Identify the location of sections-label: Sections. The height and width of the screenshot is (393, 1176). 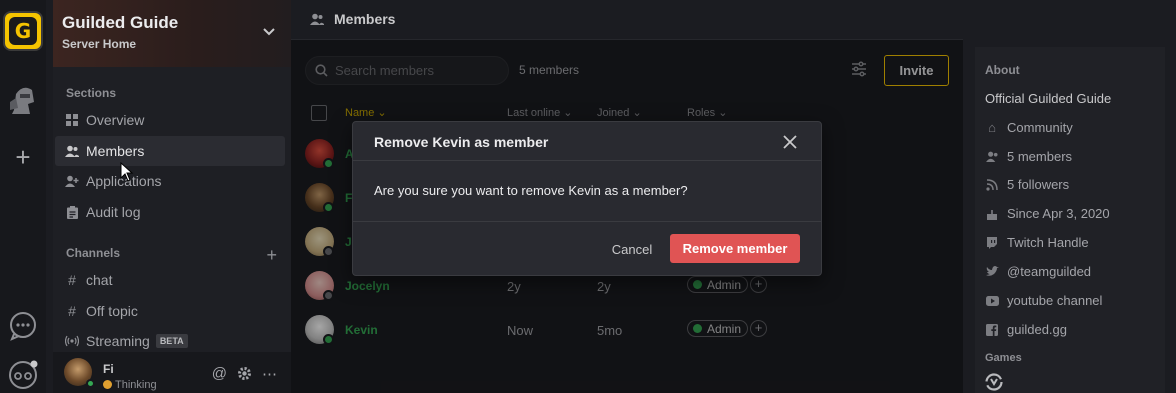
(91, 93).